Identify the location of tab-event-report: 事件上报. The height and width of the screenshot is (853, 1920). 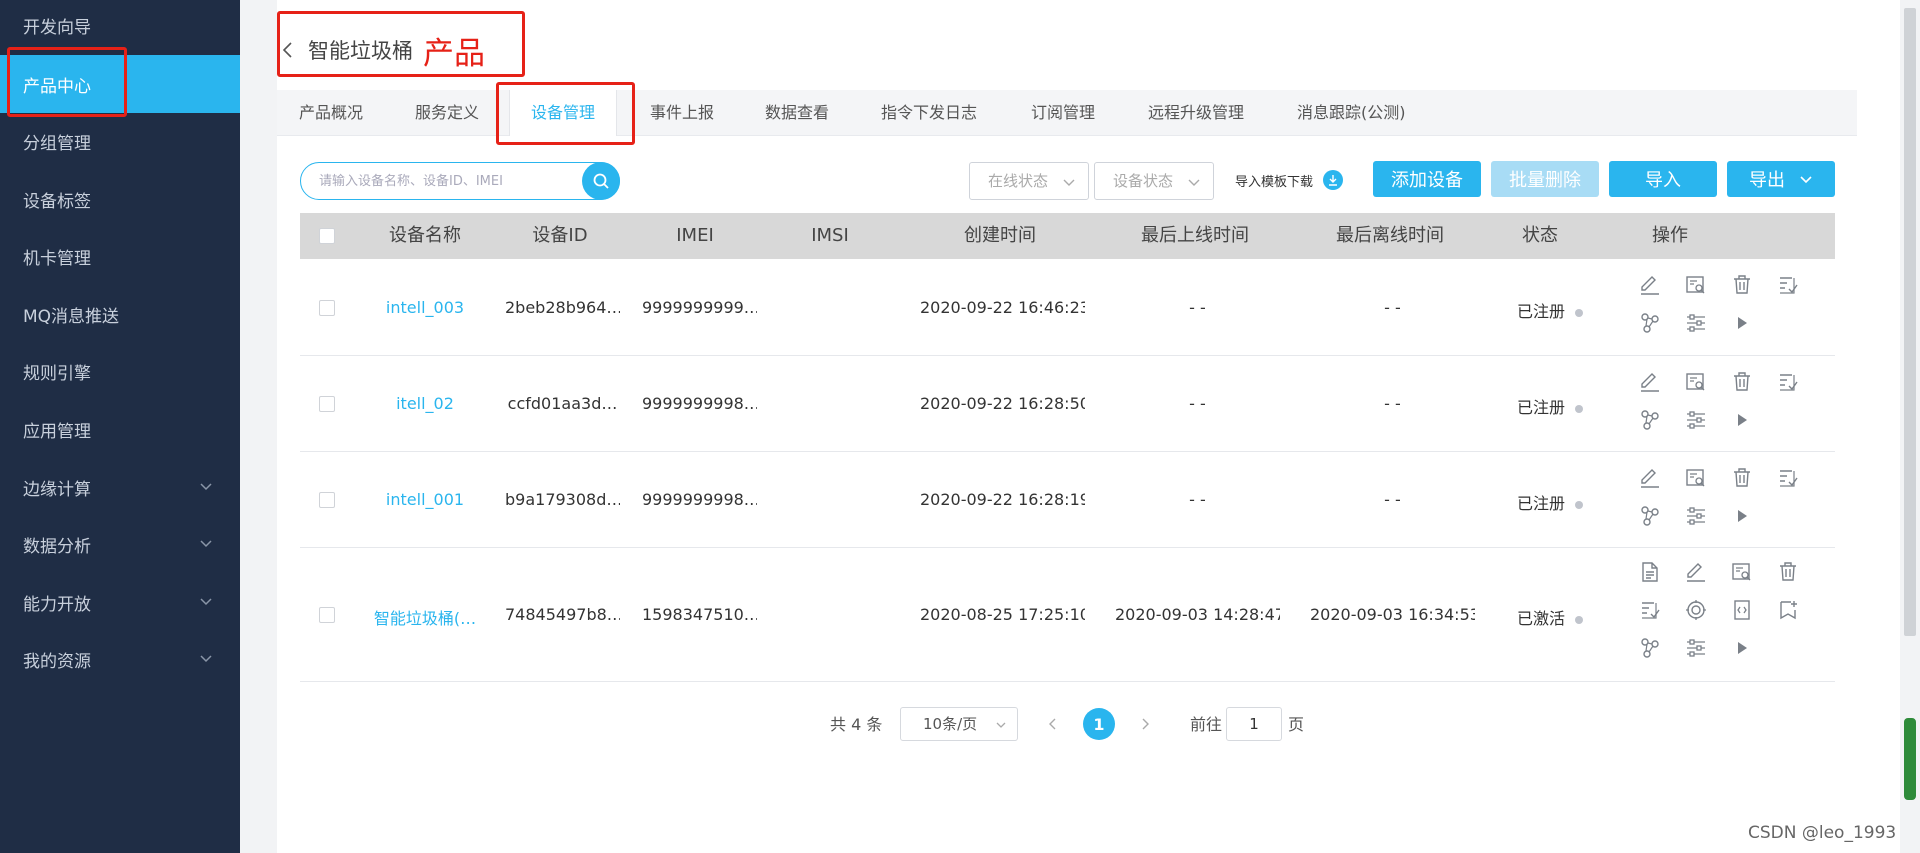
(682, 113).